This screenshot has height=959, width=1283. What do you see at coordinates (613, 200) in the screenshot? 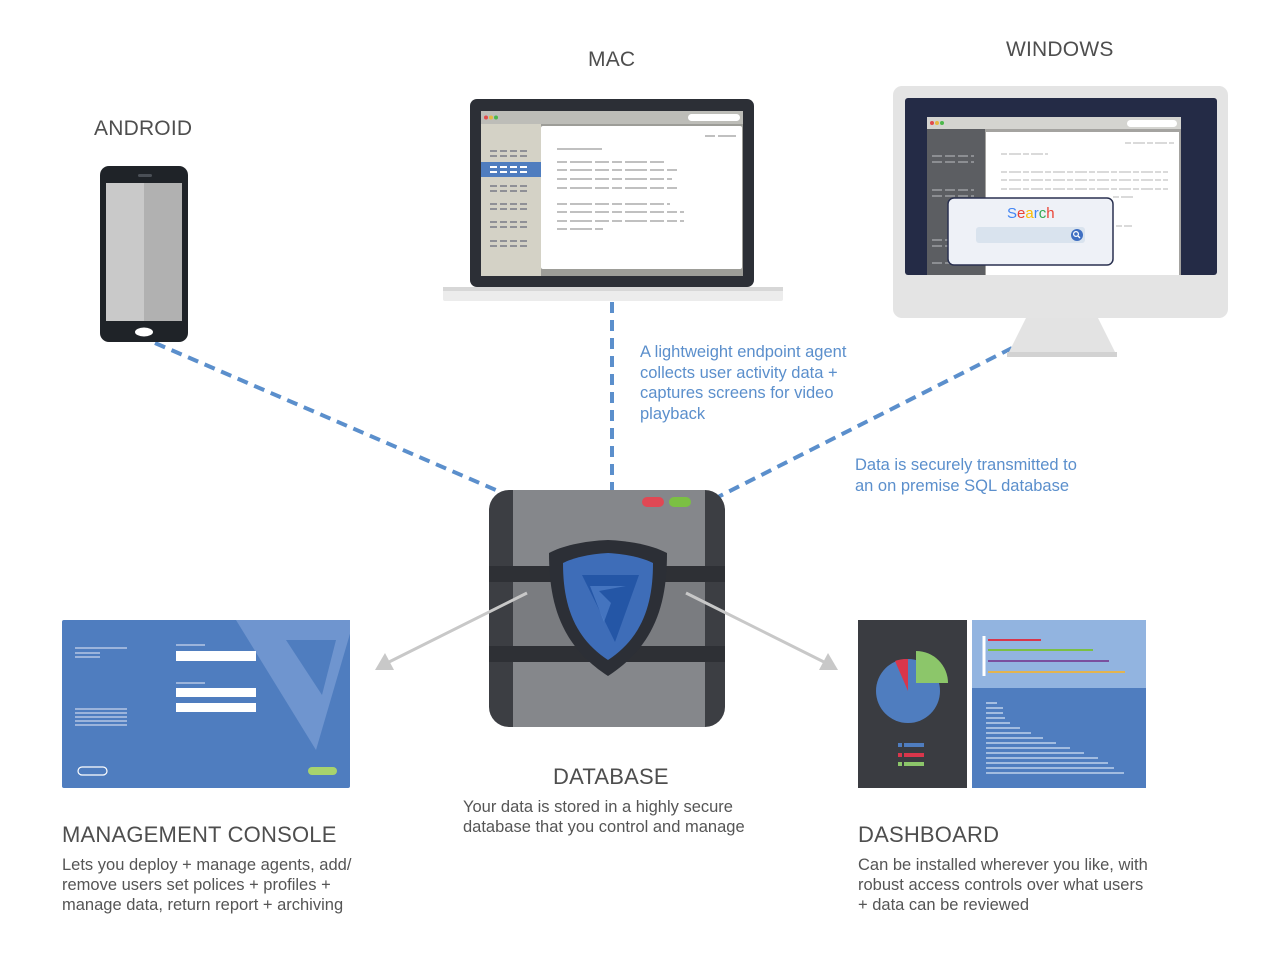
I see `mac-laptop` at bounding box center [613, 200].